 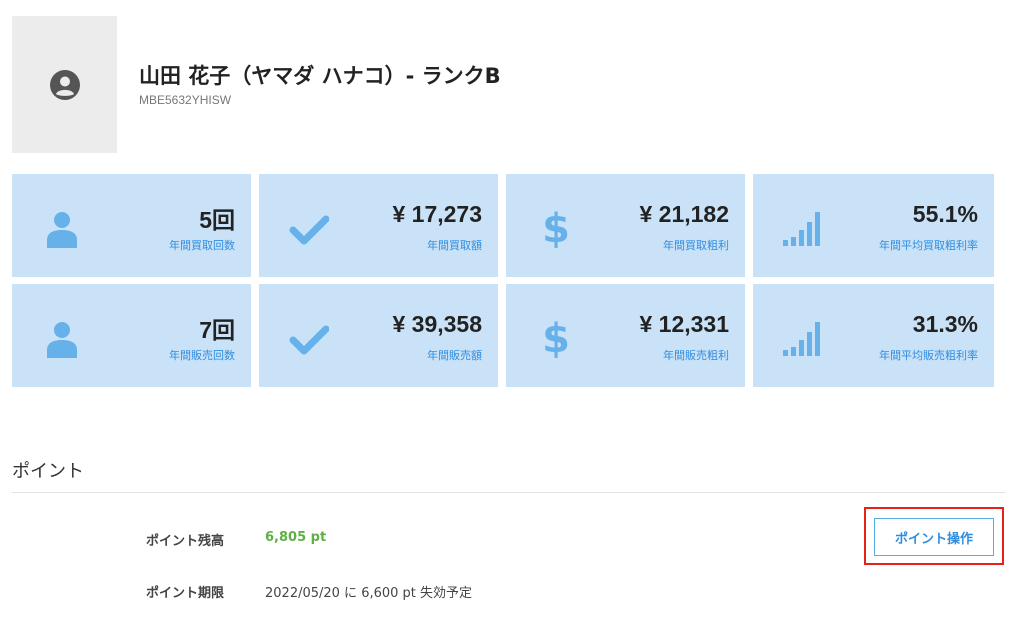 I want to click on user-circle-icon, so click(x=64, y=84).